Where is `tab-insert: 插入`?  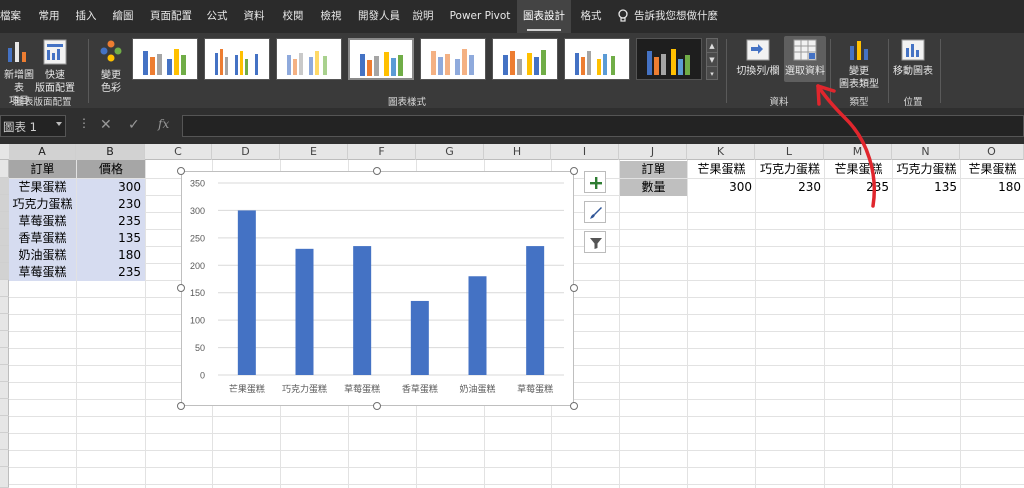 tab-insert: 插入 is located at coordinates (86, 16).